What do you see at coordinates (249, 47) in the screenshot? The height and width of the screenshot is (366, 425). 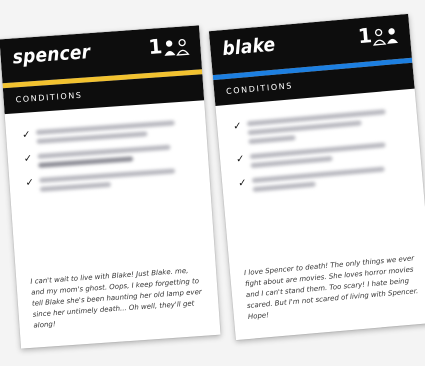 I see `profile-name: blake` at bounding box center [249, 47].